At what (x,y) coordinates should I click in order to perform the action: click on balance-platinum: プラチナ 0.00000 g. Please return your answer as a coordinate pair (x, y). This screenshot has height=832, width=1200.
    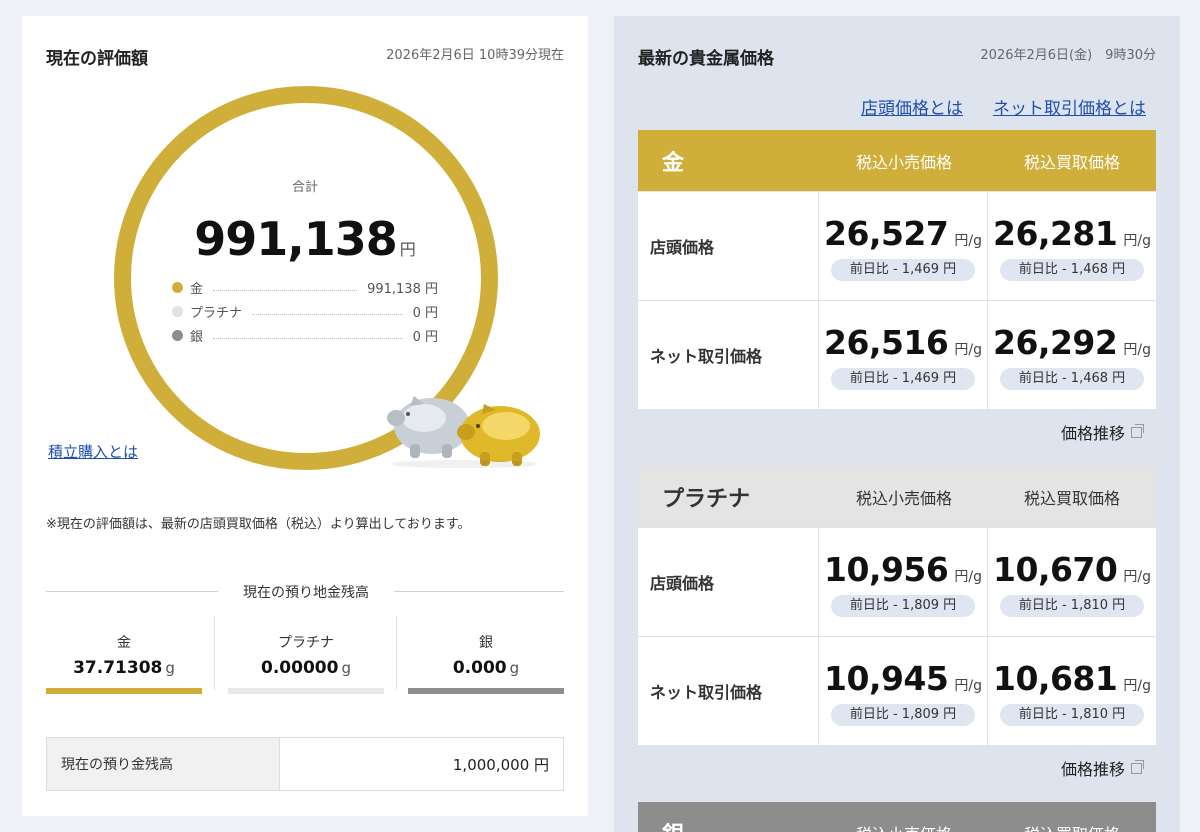
    Looking at the image, I should click on (306, 656).